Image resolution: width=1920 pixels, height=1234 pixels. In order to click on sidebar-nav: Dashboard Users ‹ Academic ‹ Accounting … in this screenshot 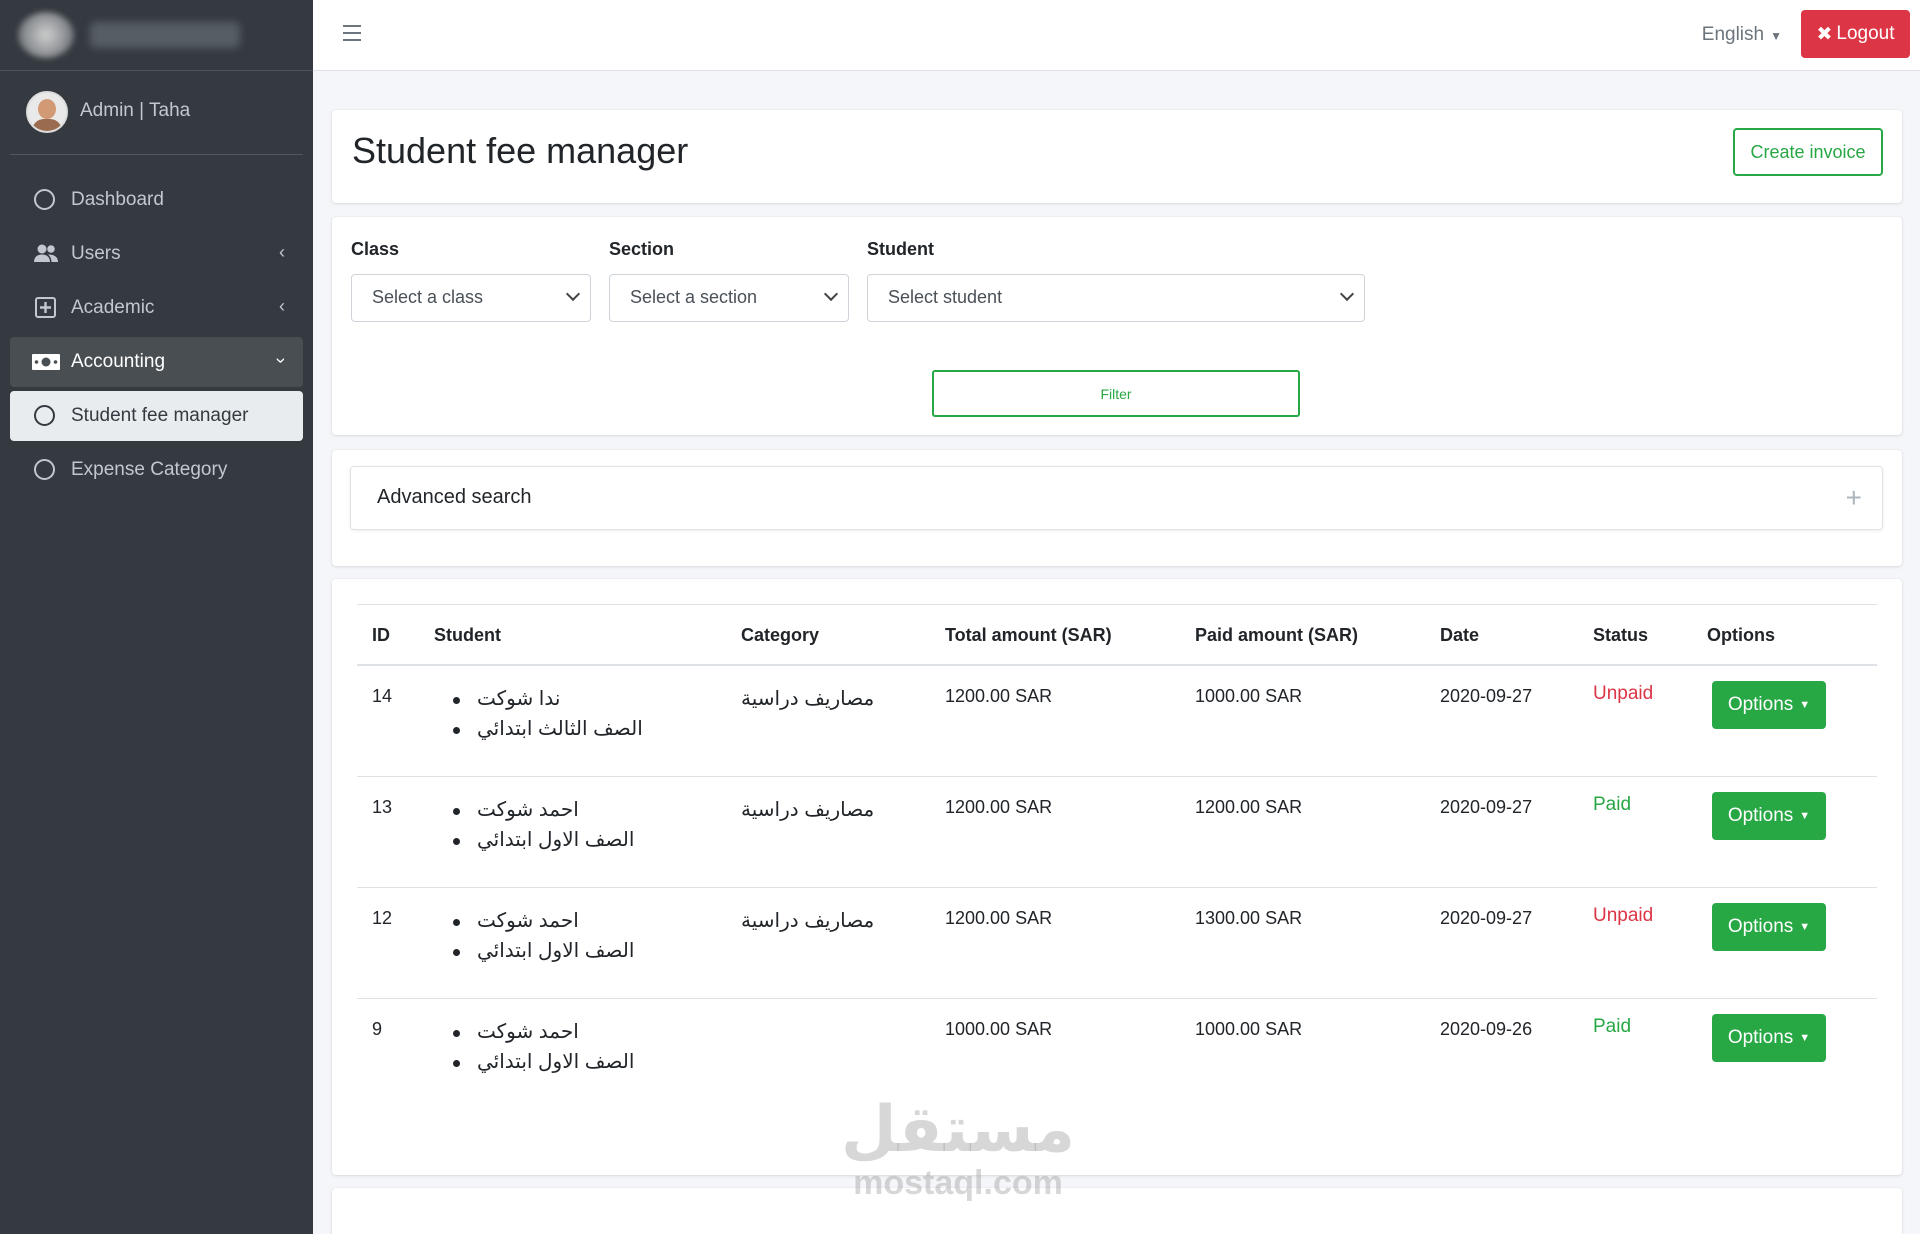, I will do `click(156, 337)`.